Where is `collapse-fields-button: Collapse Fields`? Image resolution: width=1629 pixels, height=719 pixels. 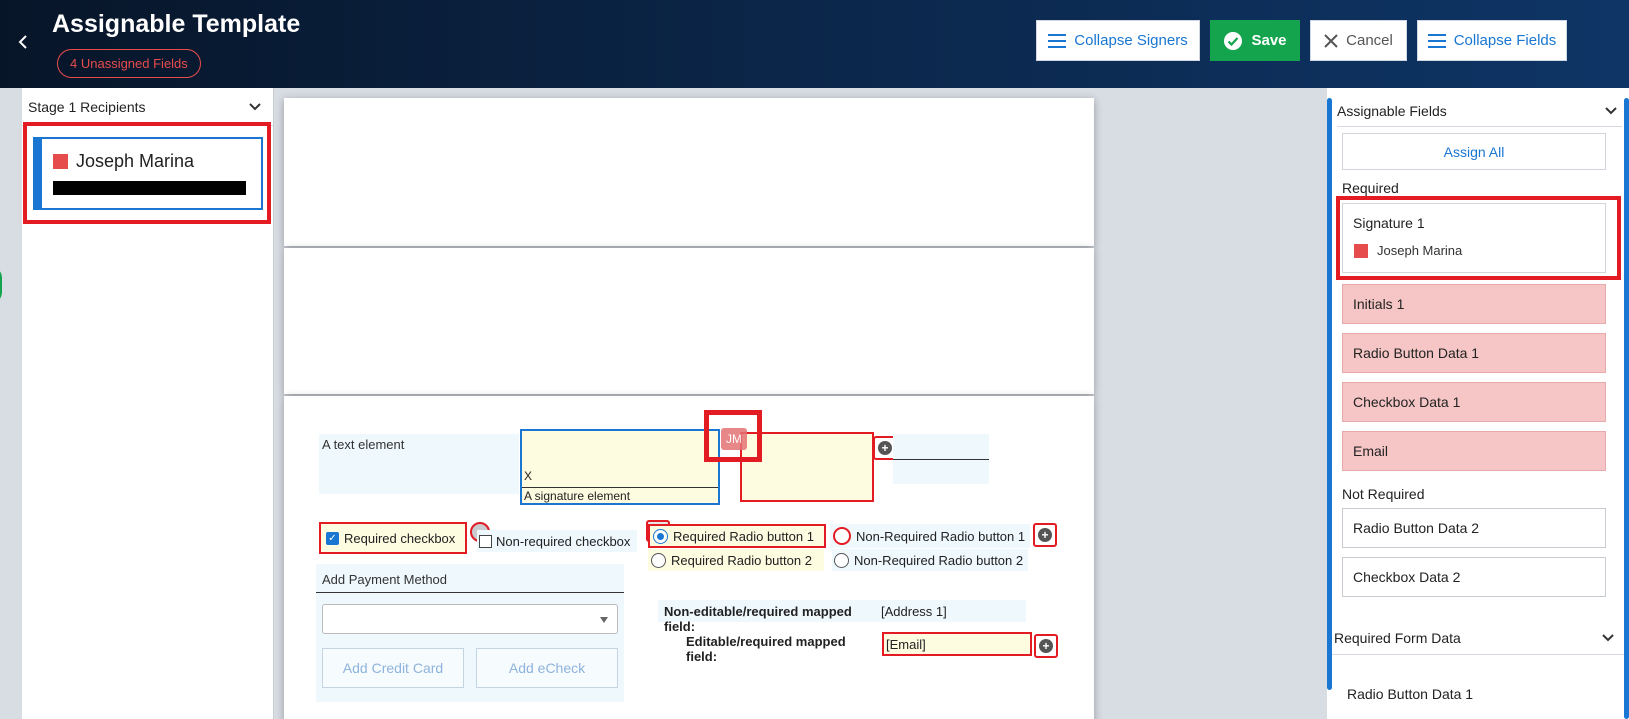
collapse-fields-button: Collapse Fields is located at coordinates (1492, 40).